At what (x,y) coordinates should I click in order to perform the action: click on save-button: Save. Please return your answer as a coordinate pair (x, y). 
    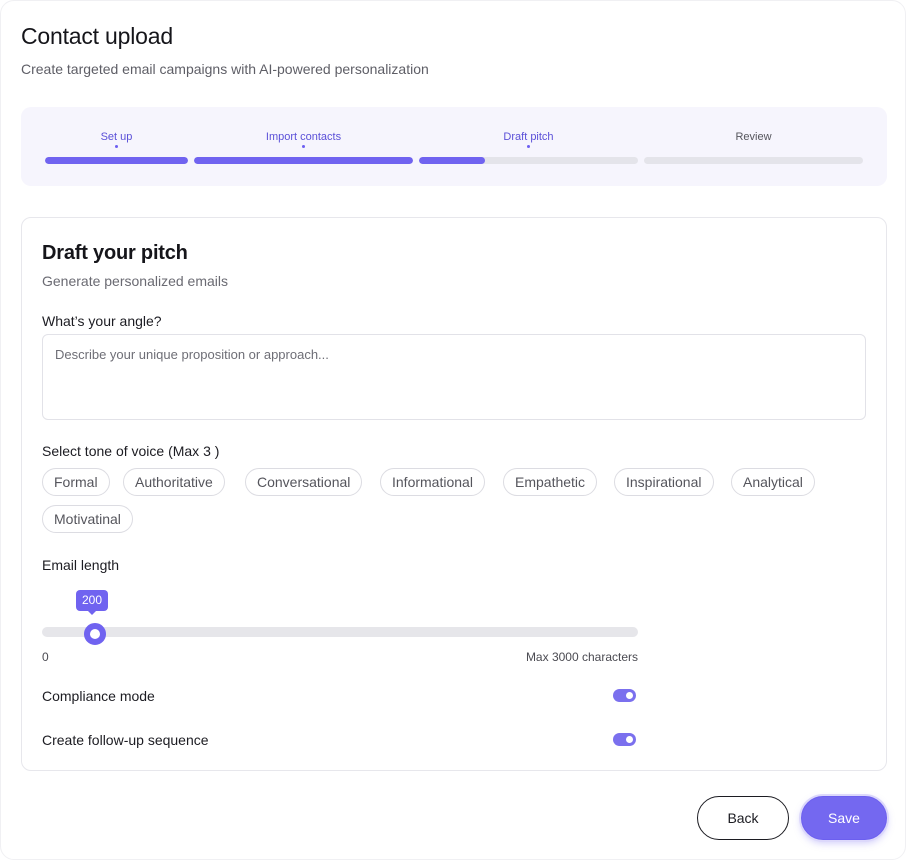
    Looking at the image, I should click on (844, 818).